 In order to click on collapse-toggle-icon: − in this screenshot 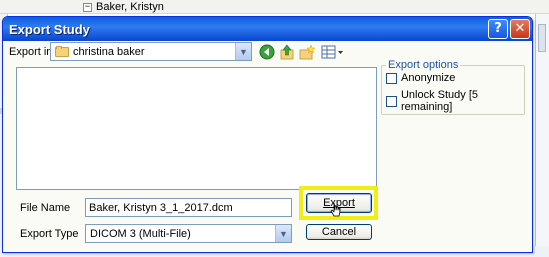, I will do `click(87, 7)`.